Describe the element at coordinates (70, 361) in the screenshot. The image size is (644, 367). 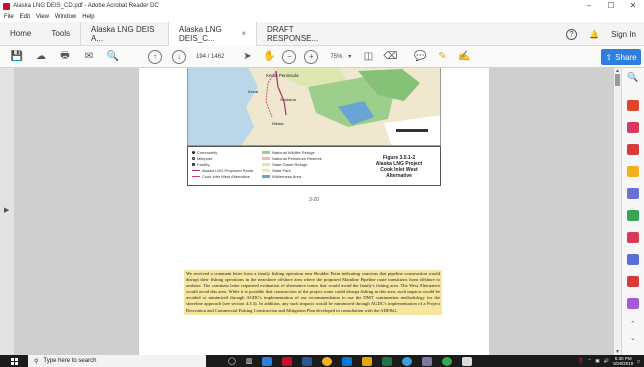
I see `search-placeholder: Type here to search` at that location.